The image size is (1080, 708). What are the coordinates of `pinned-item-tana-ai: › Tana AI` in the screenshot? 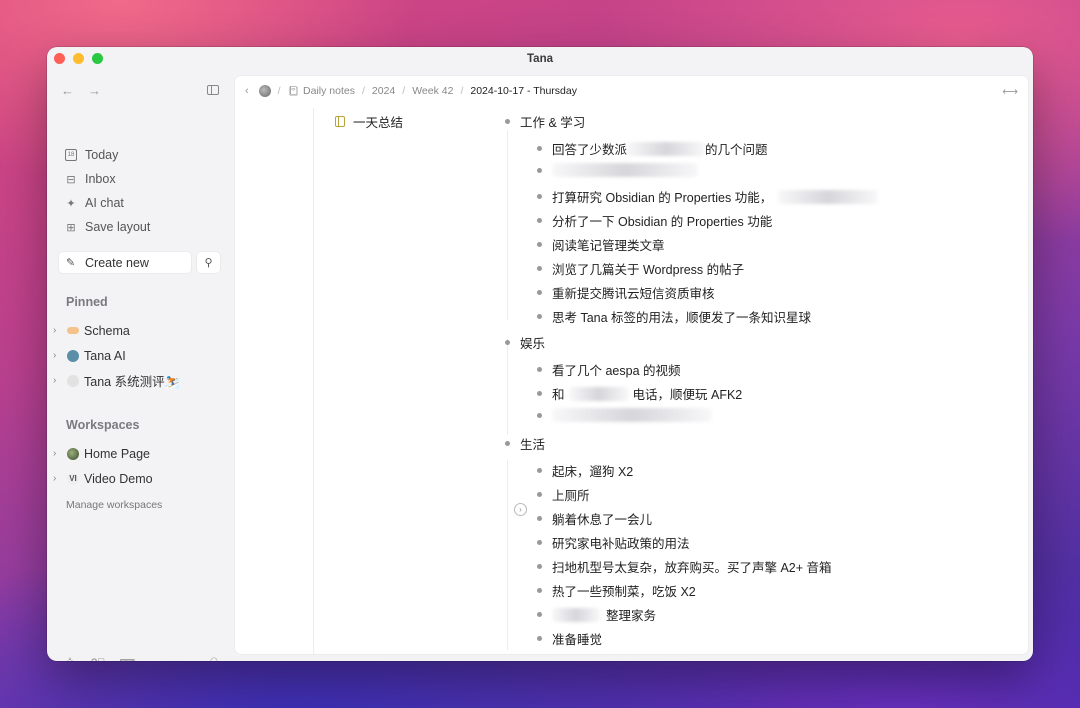 It's located at (116, 355).